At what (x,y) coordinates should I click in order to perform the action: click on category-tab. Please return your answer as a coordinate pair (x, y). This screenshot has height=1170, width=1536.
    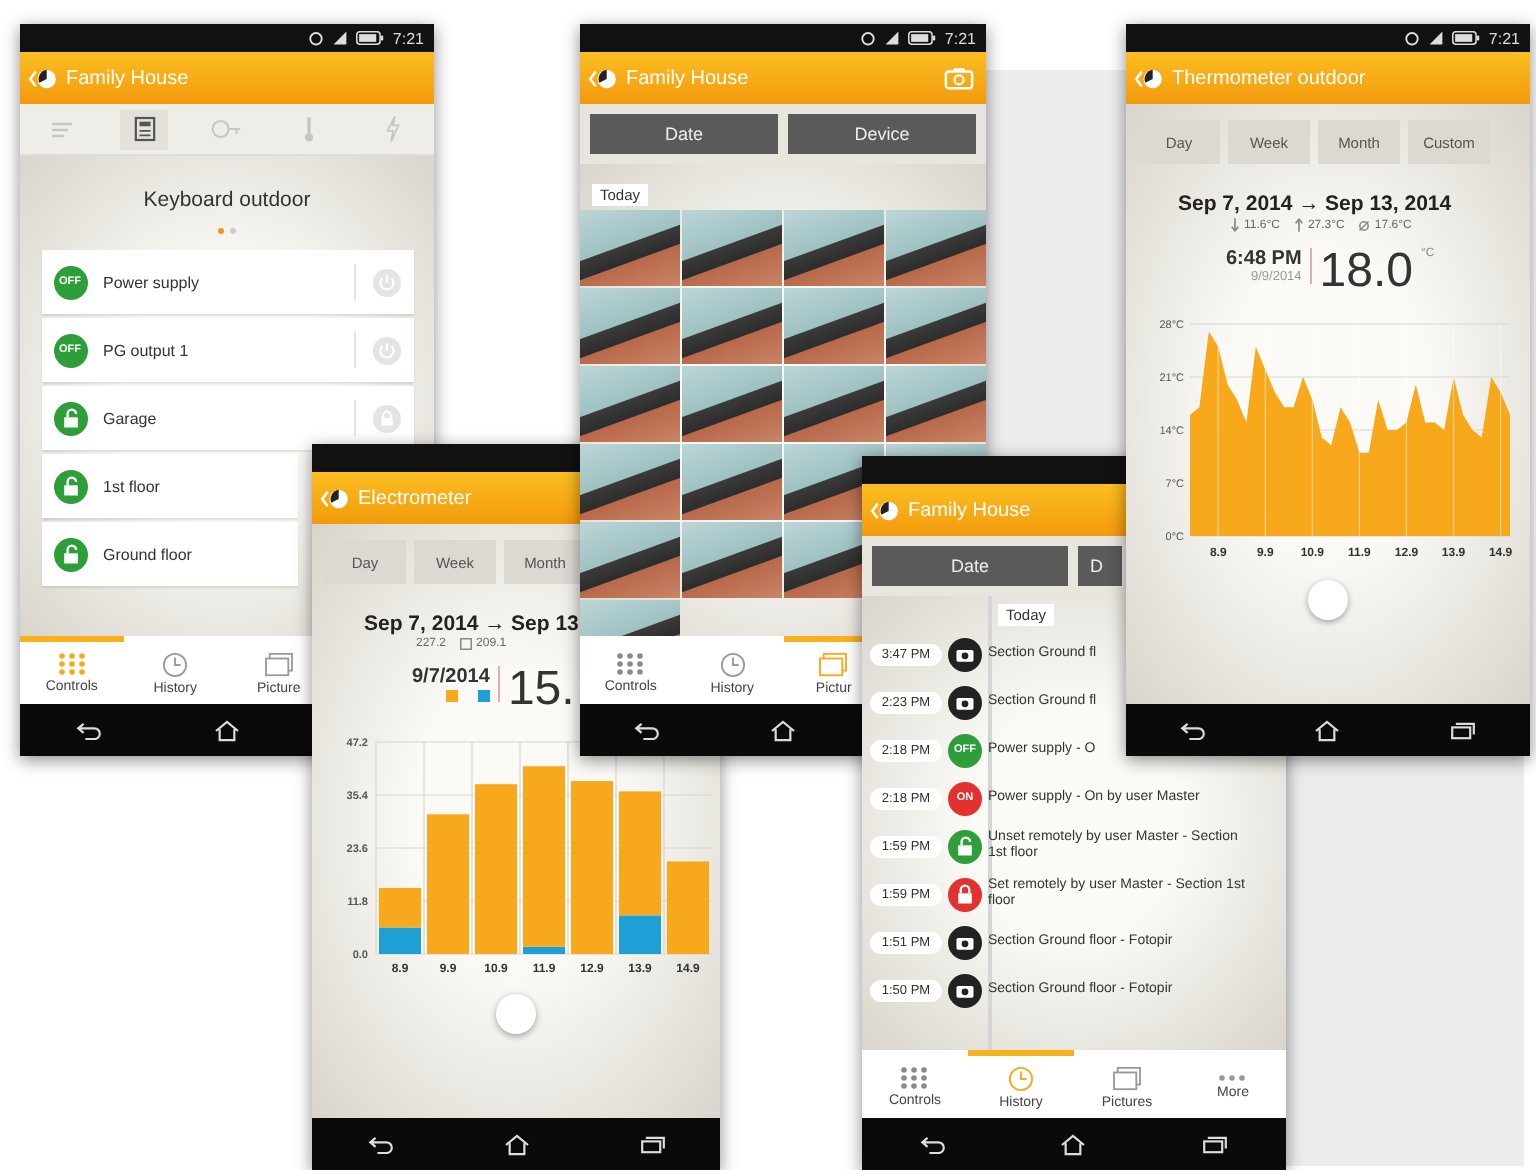
    Looking at the image, I should click on (144, 129).